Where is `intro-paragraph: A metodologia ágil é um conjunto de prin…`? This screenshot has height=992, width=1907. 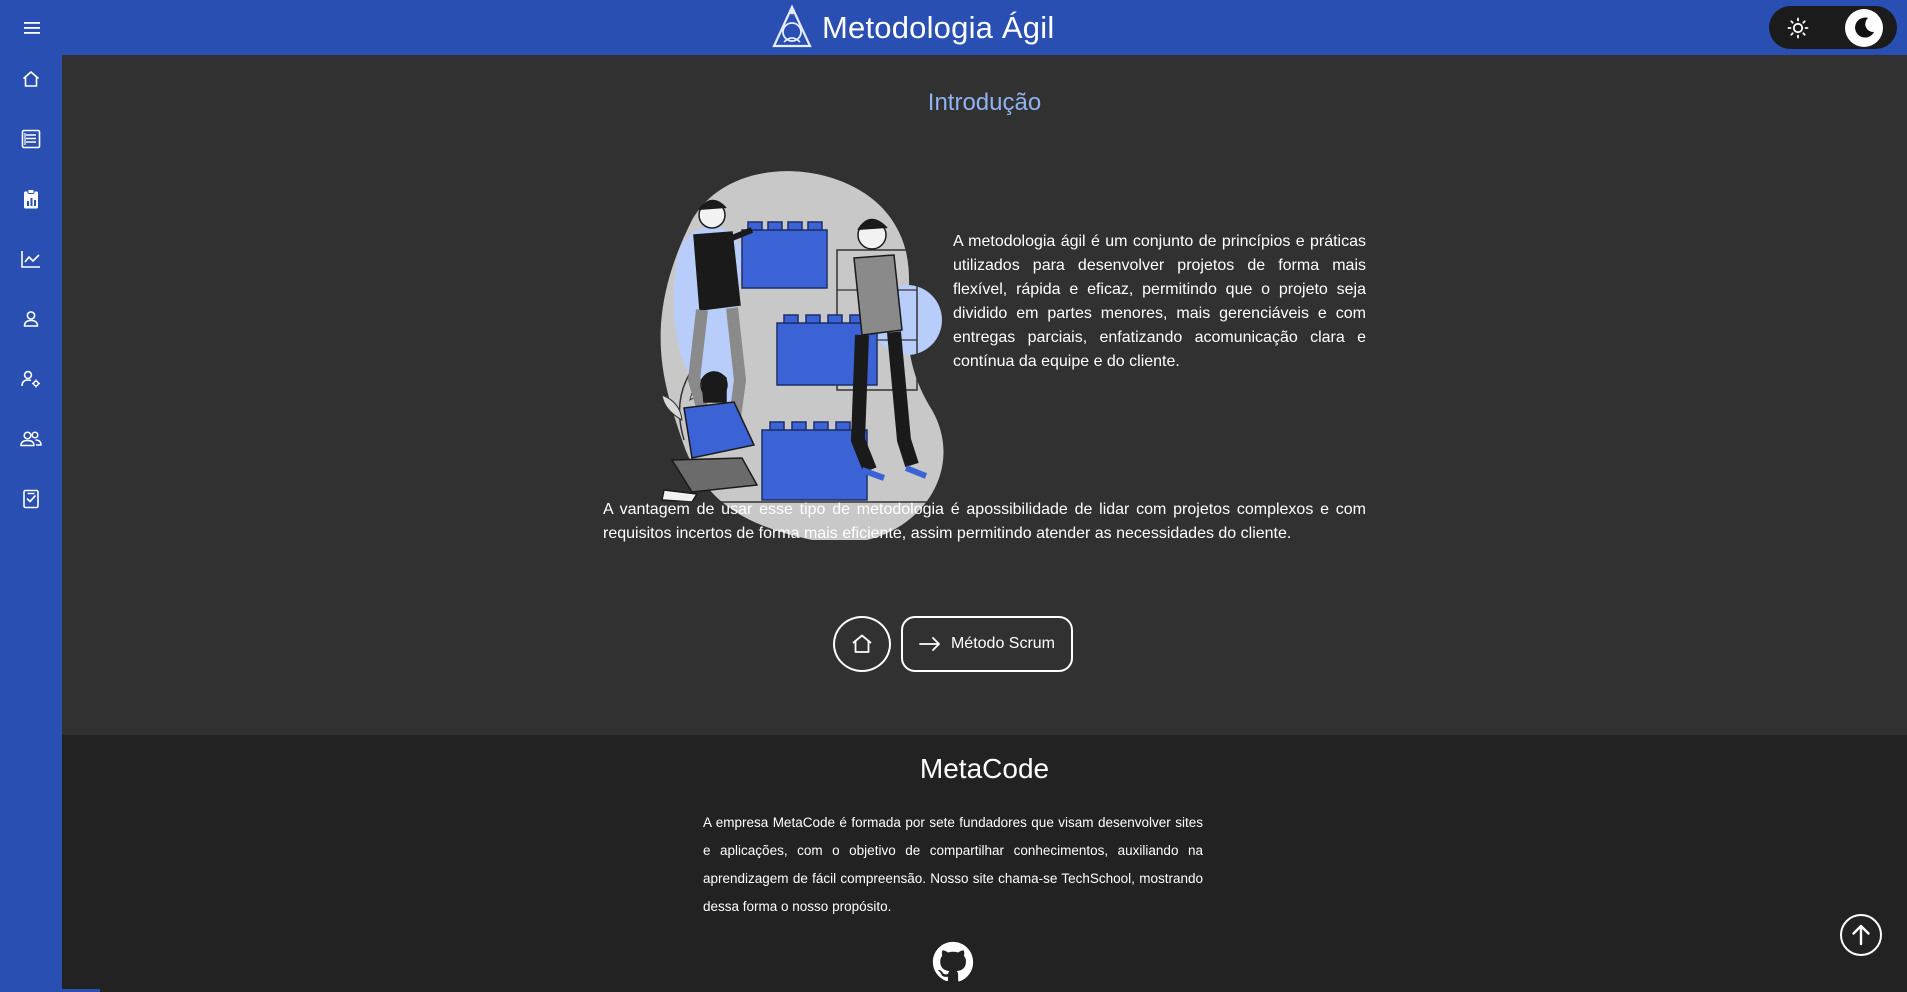
intro-paragraph: A metodologia ágil é um conjunto de prin… is located at coordinates (1159, 301).